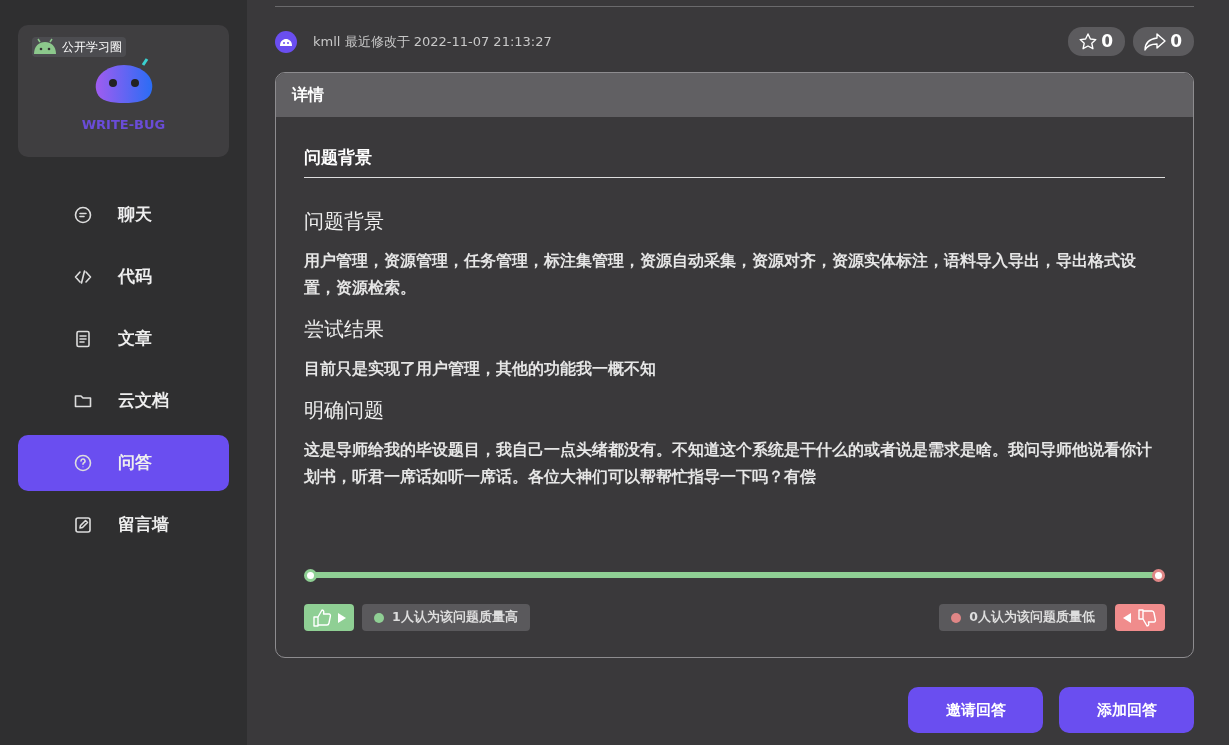 This screenshot has width=1229, height=745. What do you see at coordinates (1088, 41) in the screenshot?
I see `star-icon` at bounding box center [1088, 41].